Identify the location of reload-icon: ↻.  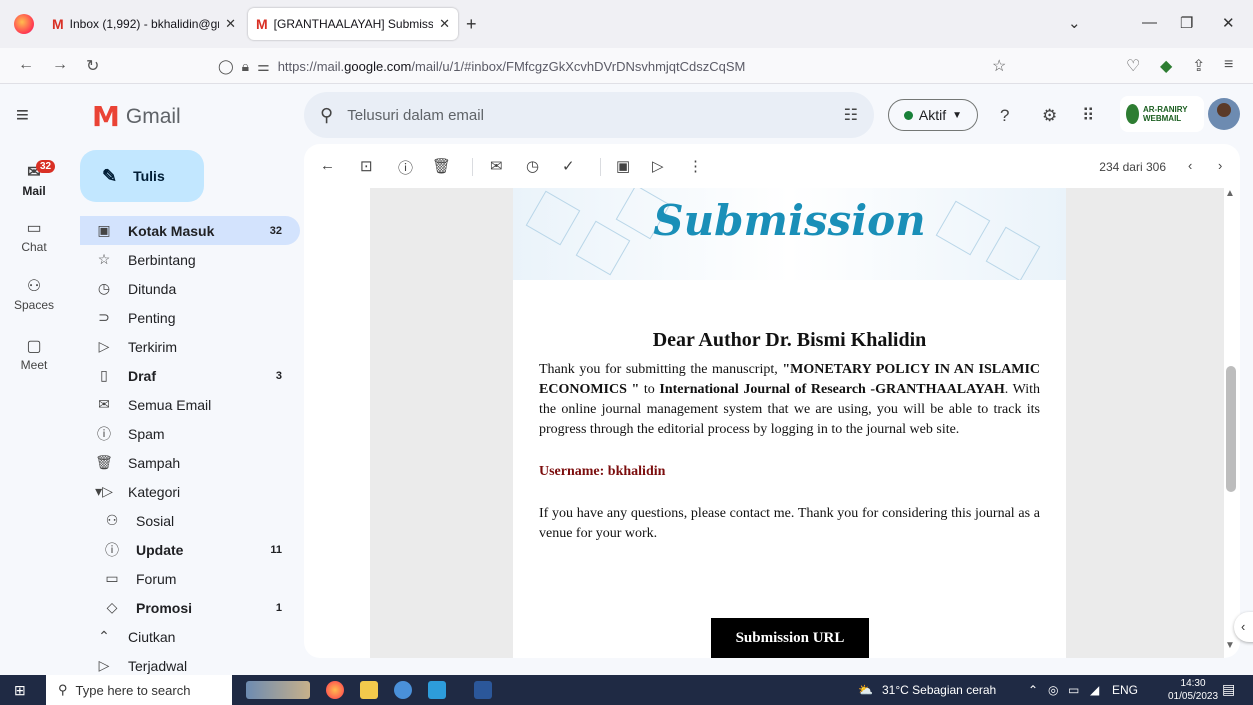
(92, 66).